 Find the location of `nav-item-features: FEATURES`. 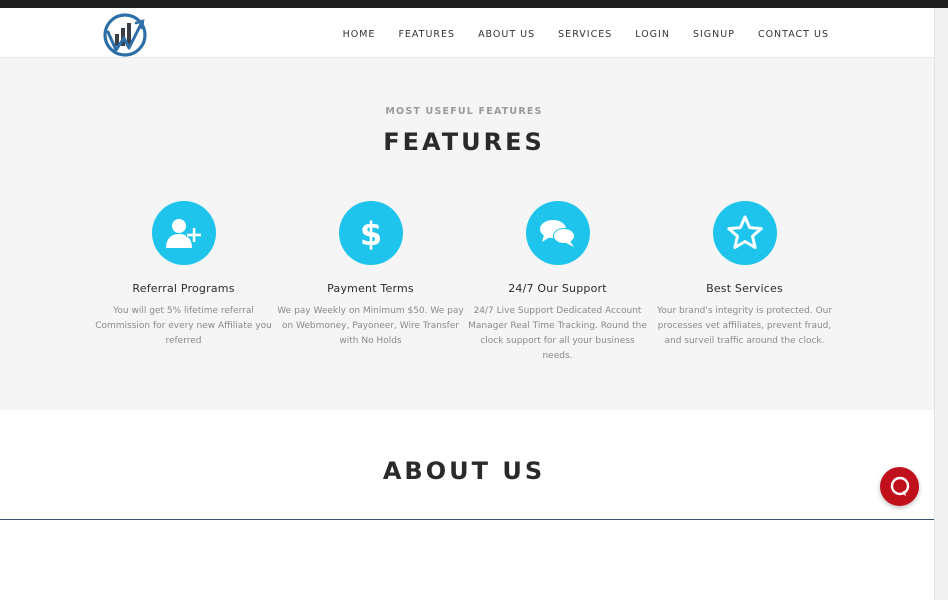

nav-item-features: FEATURES is located at coordinates (426, 33).